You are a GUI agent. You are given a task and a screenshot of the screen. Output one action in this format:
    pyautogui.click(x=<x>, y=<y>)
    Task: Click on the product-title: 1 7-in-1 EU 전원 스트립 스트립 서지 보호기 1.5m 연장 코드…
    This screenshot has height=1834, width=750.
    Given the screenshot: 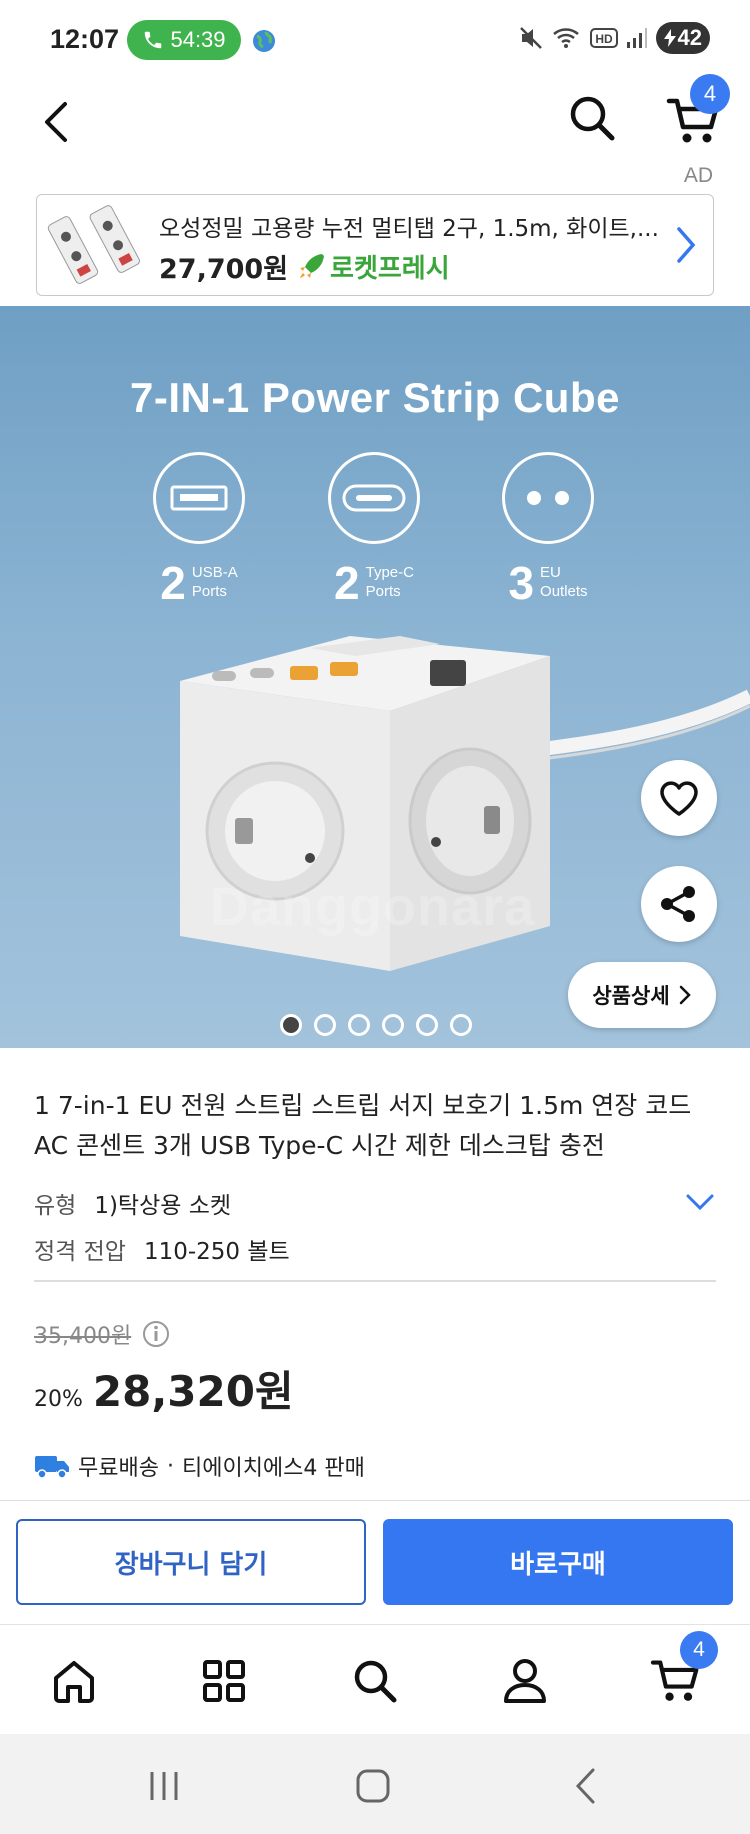 What is the action you would take?
    pyautogui.click(x=363, y=1125)
    